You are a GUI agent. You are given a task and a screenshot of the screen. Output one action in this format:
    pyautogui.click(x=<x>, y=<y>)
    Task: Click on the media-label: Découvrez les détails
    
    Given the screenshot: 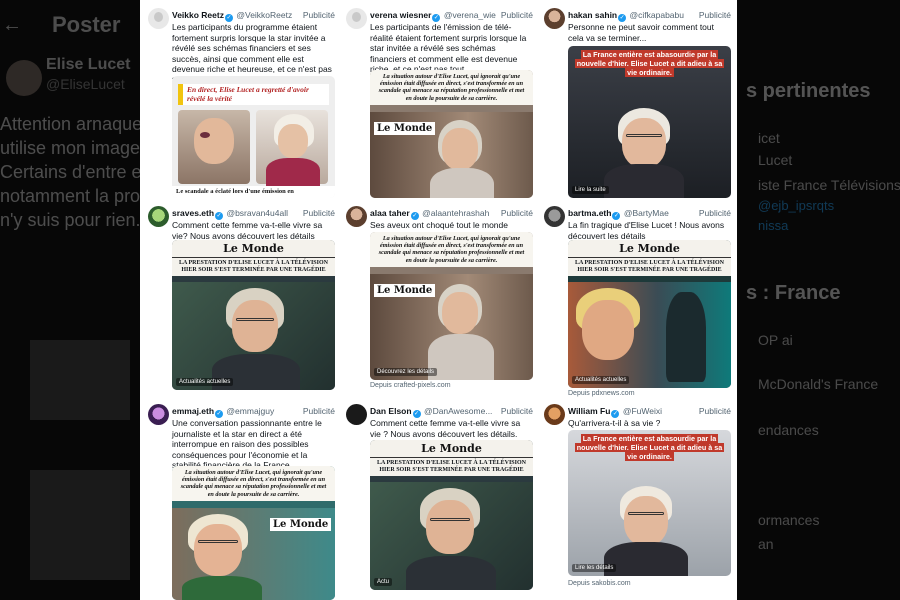 What is the action you would take?
    pyautogui.click(x=406, y=372)
    